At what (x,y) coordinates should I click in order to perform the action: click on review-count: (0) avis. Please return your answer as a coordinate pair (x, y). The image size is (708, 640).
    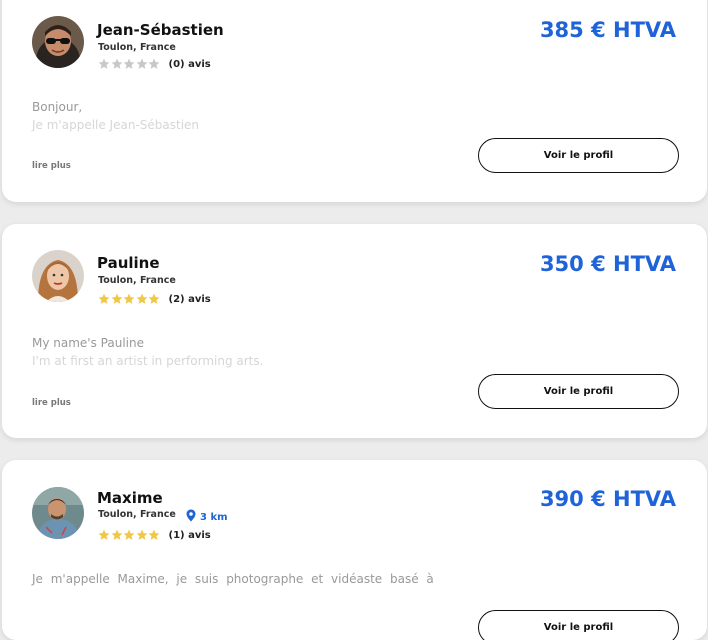
    Looking at the image, I should click on (189, 64).